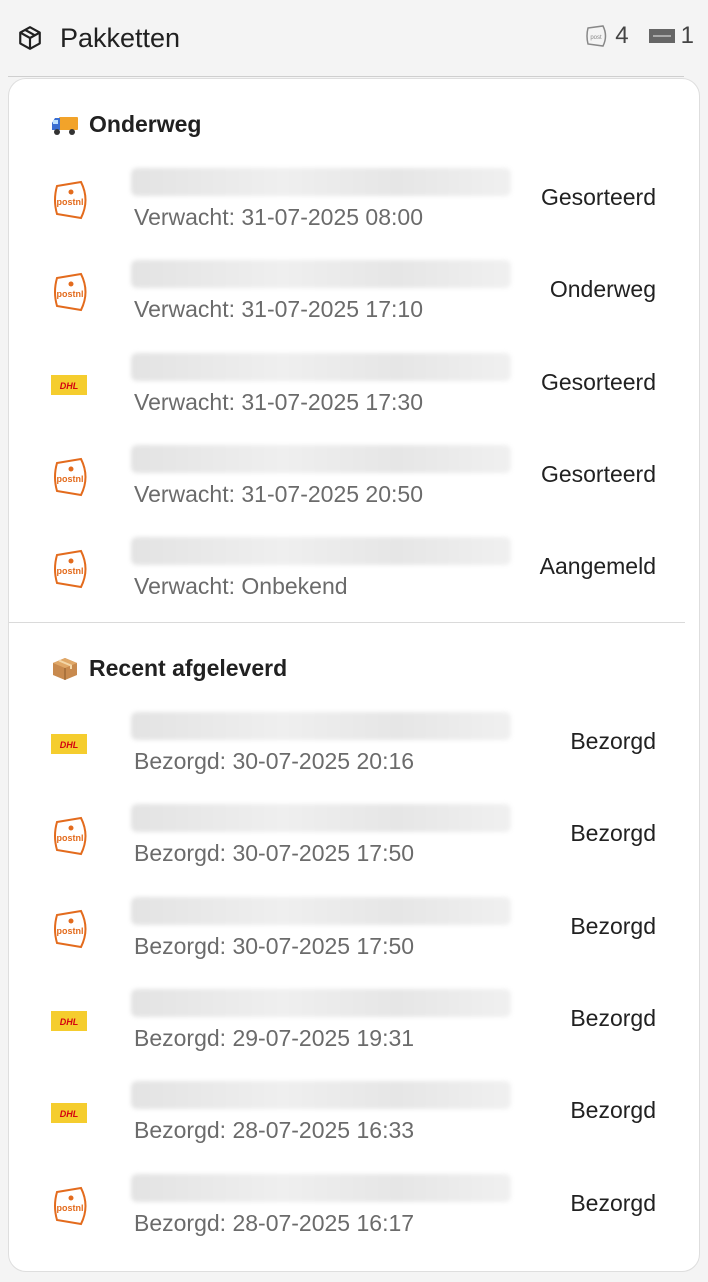 Image resolution: width=708 pixels, height=1282 pixels. What do you see at coordinates (274, 761) in the screenshot?
I see `package-eta: Bezorgd: 30-07-2025 20:16` at bounding box center [274, 761].